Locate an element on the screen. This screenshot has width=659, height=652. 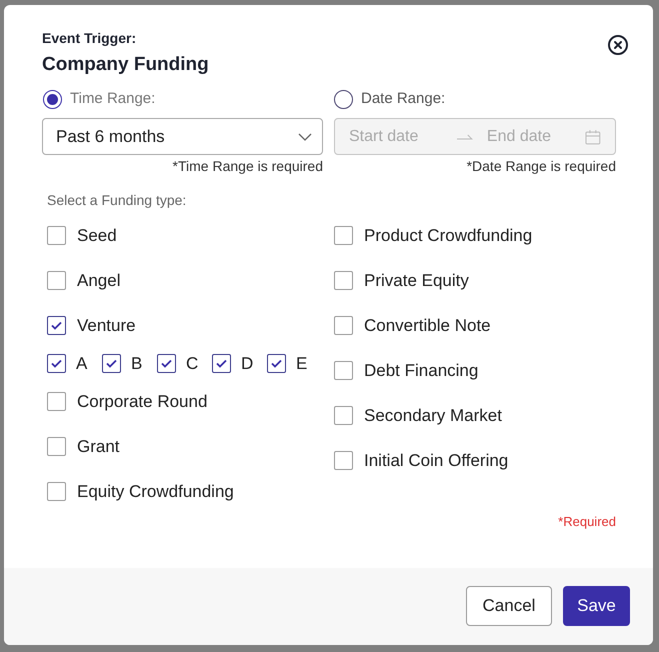
time-range-dropdown: Past 6 months is located at coordinates (182, 136).